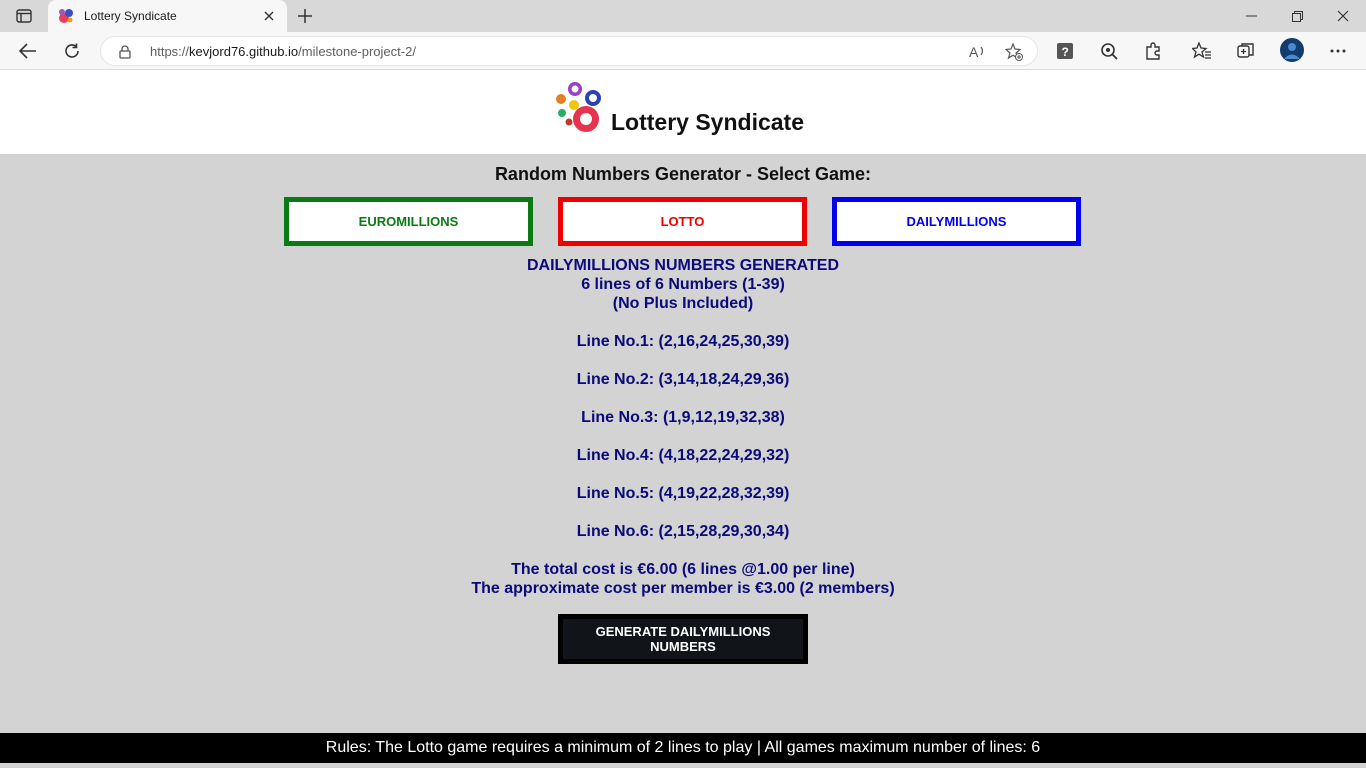 The width and height of the screenshot is (1366, 768). I want to click on url-host: kevjord76.github.io, so click(244, 51).